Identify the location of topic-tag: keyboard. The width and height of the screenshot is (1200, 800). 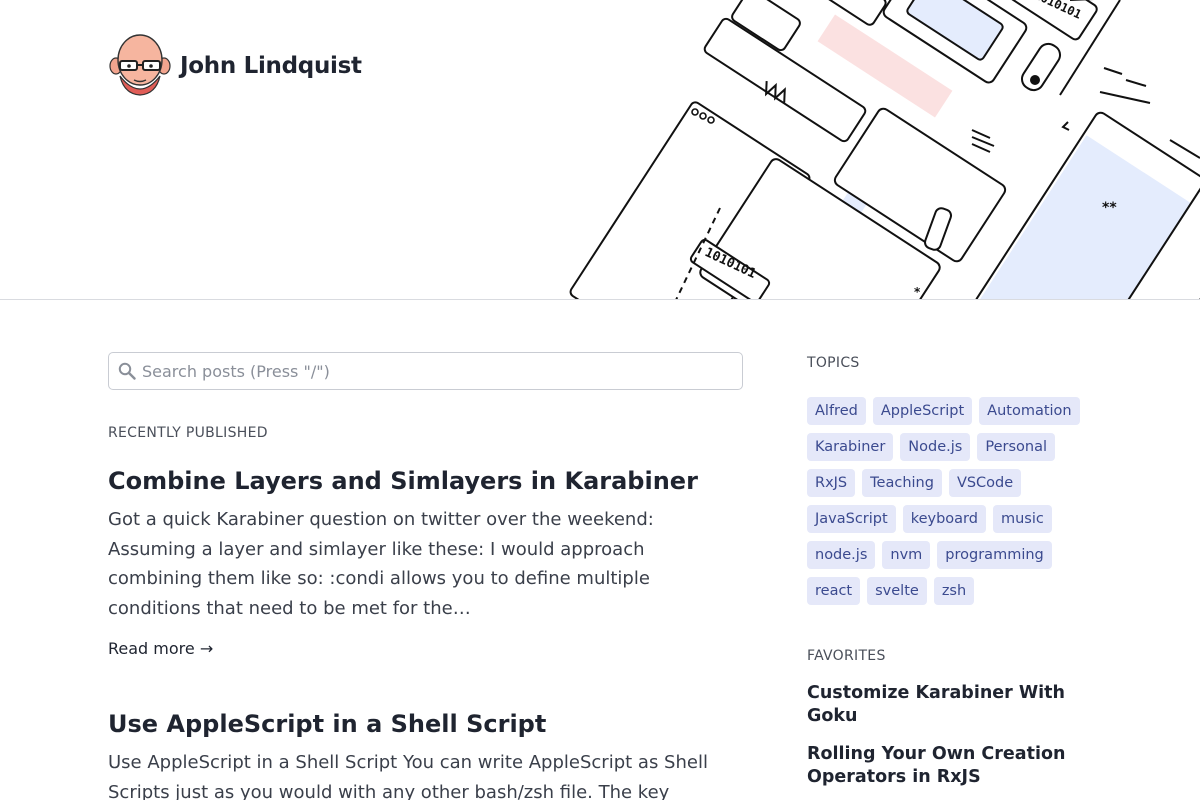
(944, 519).